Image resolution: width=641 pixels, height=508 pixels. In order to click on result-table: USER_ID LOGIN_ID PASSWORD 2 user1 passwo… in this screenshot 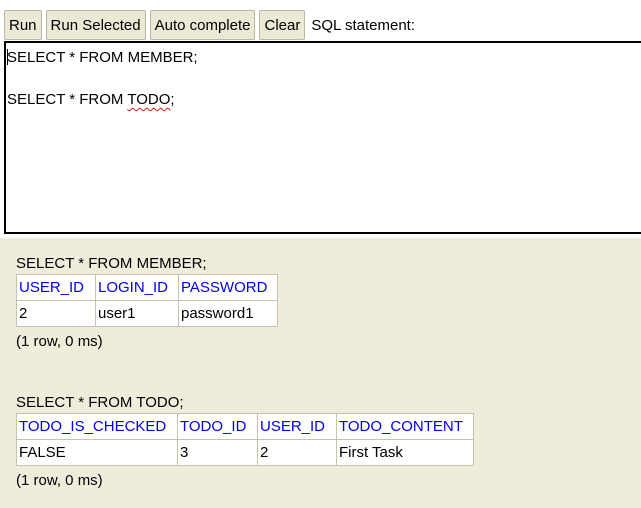, I will do `click(147, 300)`.